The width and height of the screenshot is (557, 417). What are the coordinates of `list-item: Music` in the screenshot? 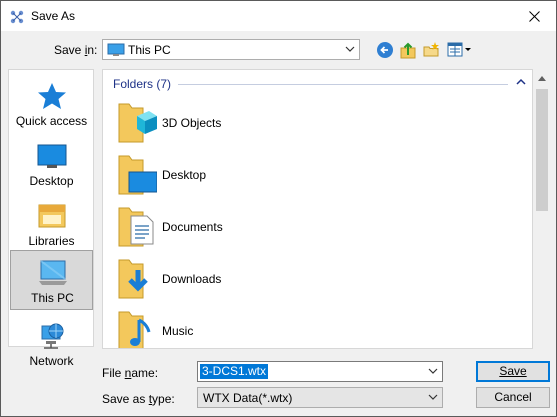 It's located at (267, 327).